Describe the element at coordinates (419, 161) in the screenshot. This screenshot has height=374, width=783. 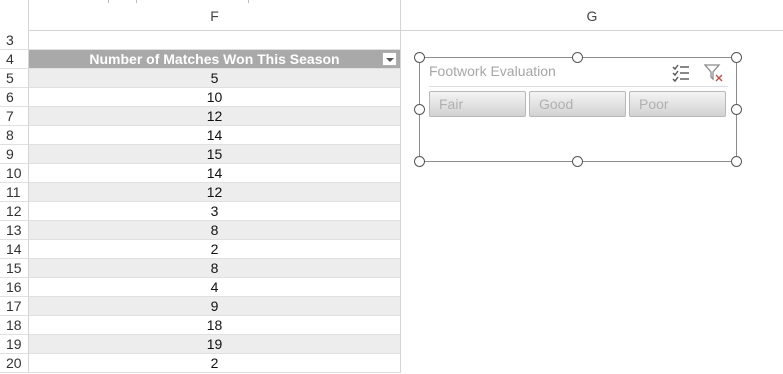
I see `resize-handle-bottom-left` at that location.